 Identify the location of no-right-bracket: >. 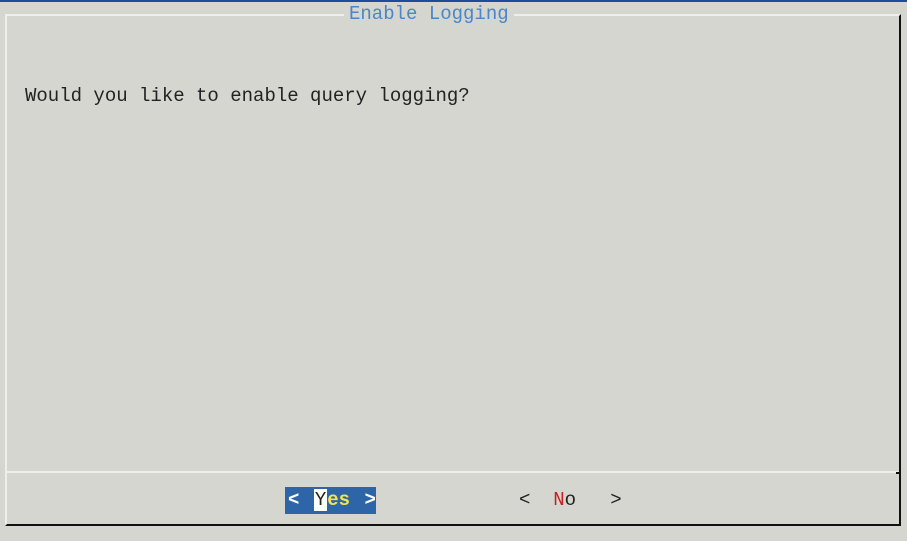
(616, 500).